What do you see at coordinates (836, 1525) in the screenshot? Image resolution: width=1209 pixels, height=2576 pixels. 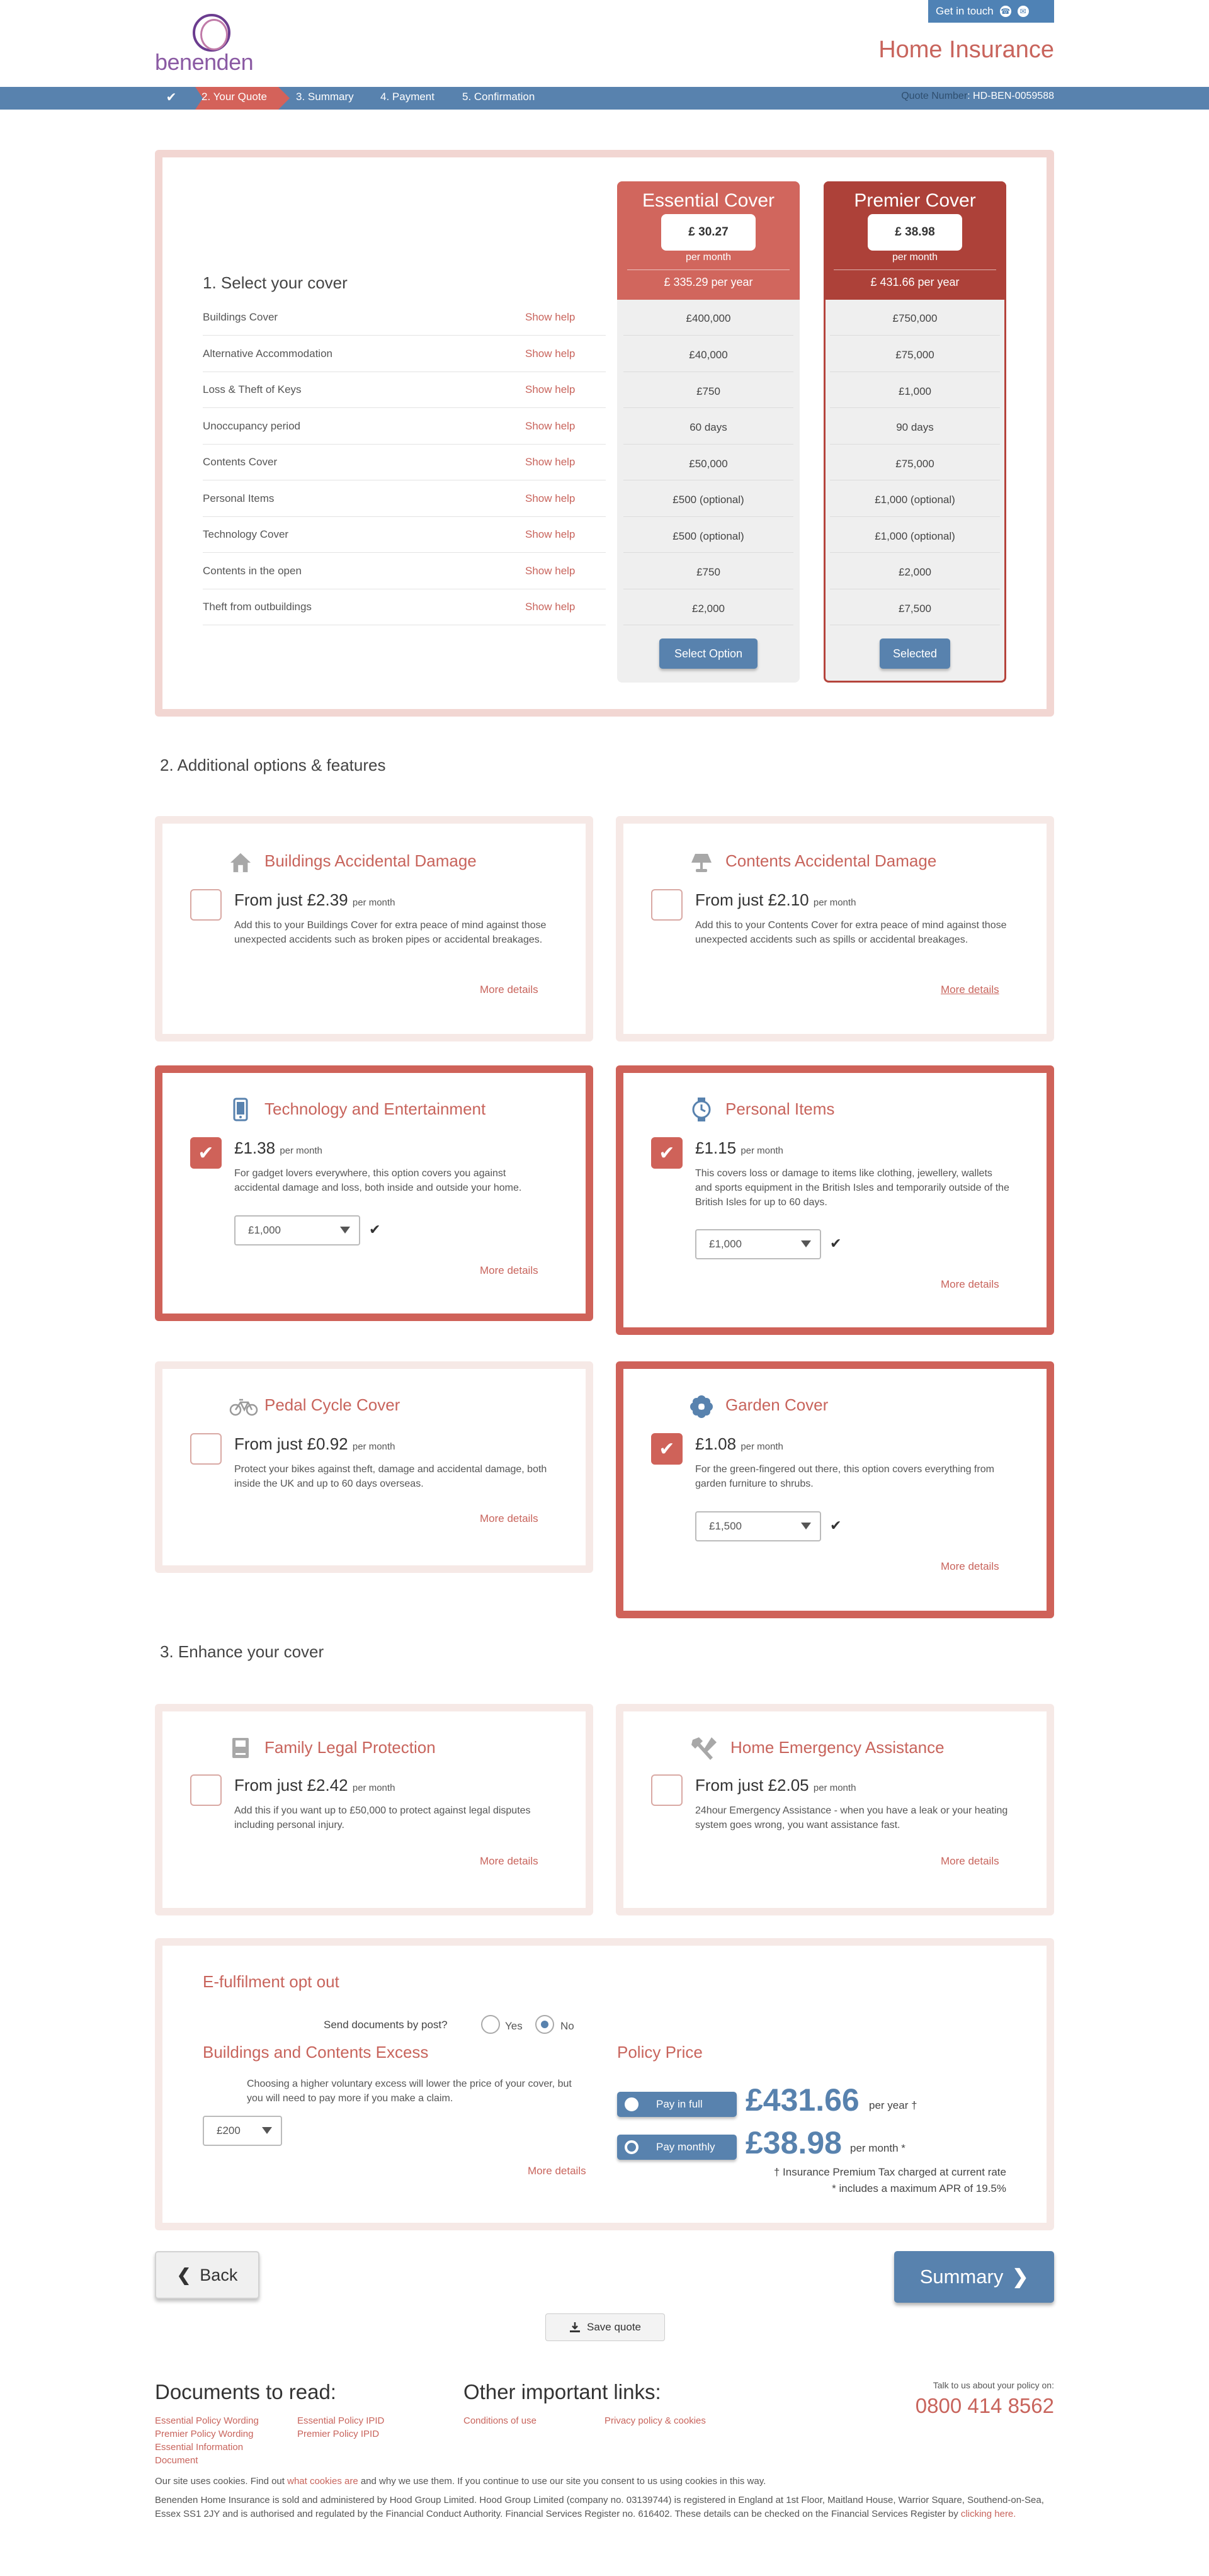 I see `check-icon: ✔` at bounding box center [836, 1525].